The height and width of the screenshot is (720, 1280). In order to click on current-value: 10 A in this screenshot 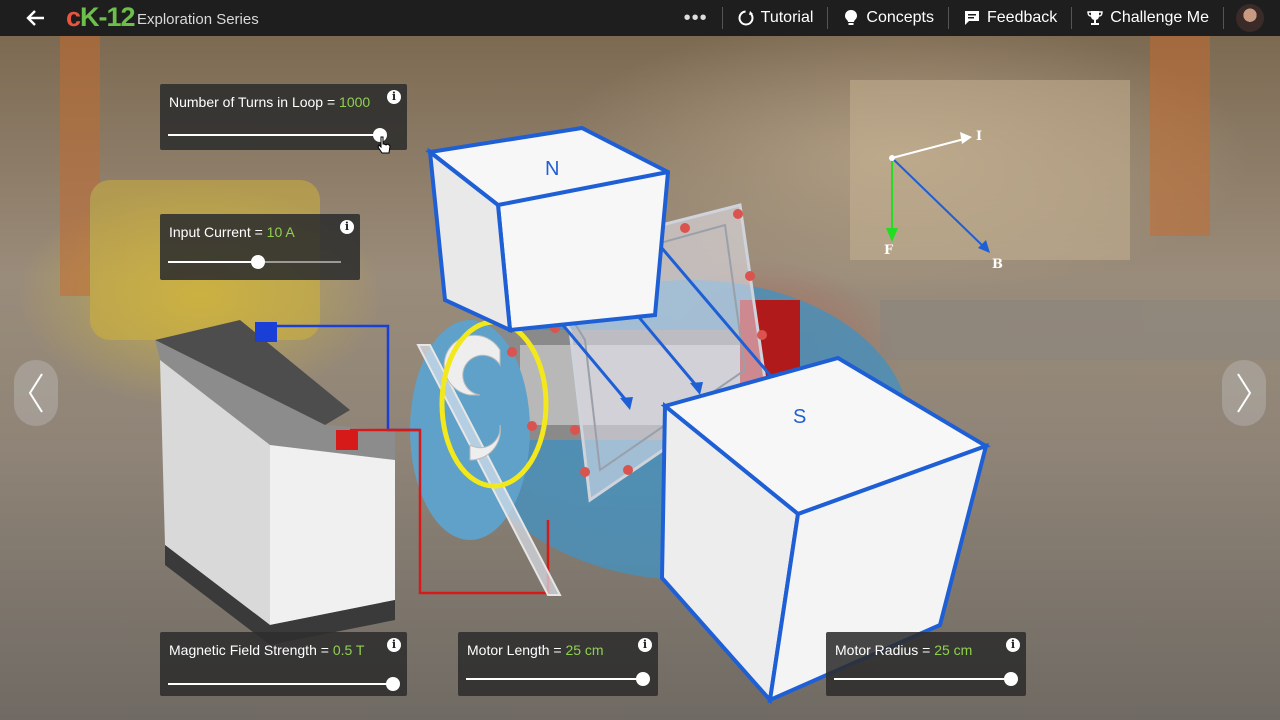, I will do `click(280, 232)`.